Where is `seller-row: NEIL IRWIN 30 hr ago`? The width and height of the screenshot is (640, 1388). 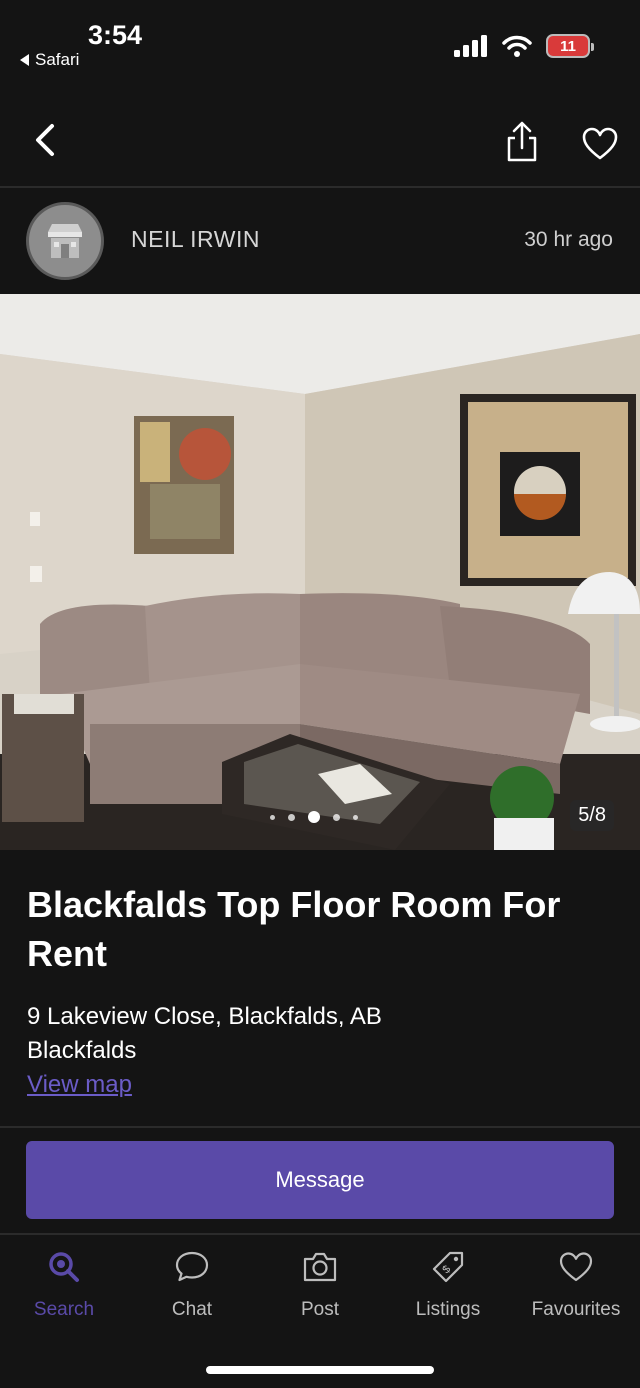 seller-row: NEIL IRWIN 30 hr ago is located at coordinates (320, 242).